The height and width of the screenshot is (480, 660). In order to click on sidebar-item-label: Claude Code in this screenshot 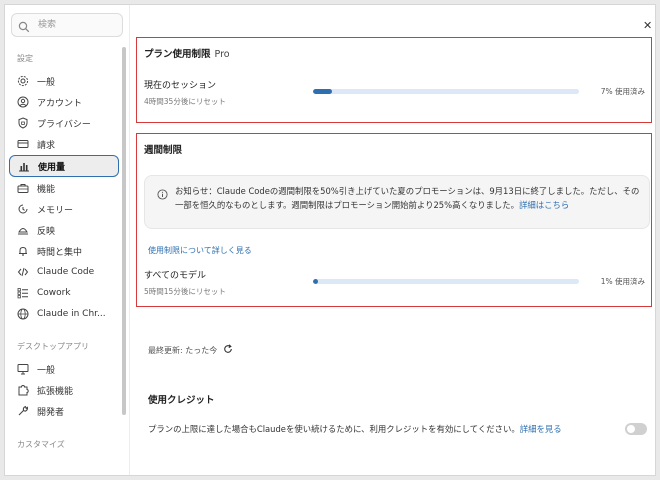, I will do `click(66, 272)`.